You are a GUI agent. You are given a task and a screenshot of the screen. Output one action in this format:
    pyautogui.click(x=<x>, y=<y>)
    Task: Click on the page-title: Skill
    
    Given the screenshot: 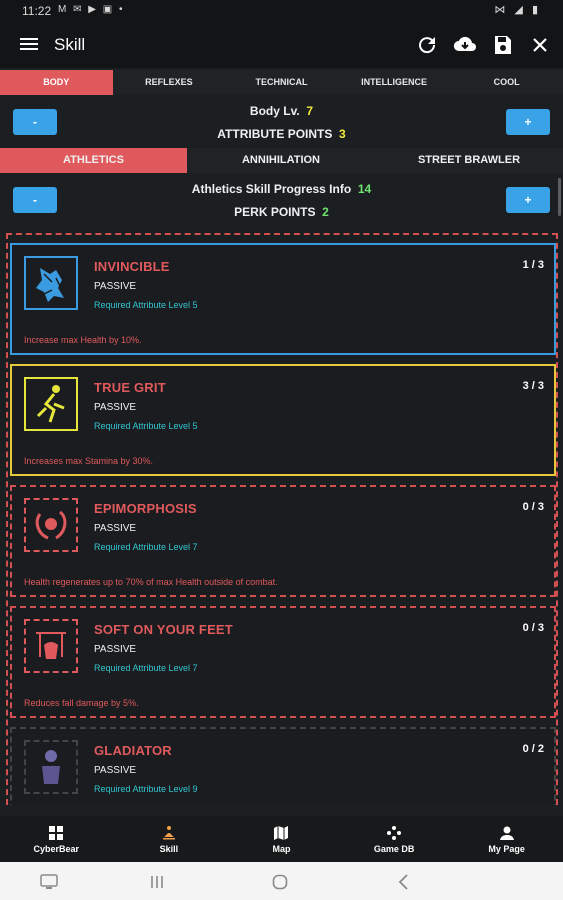 What is the action you would take?
    pyautogui.click(x=70, y=44)
    